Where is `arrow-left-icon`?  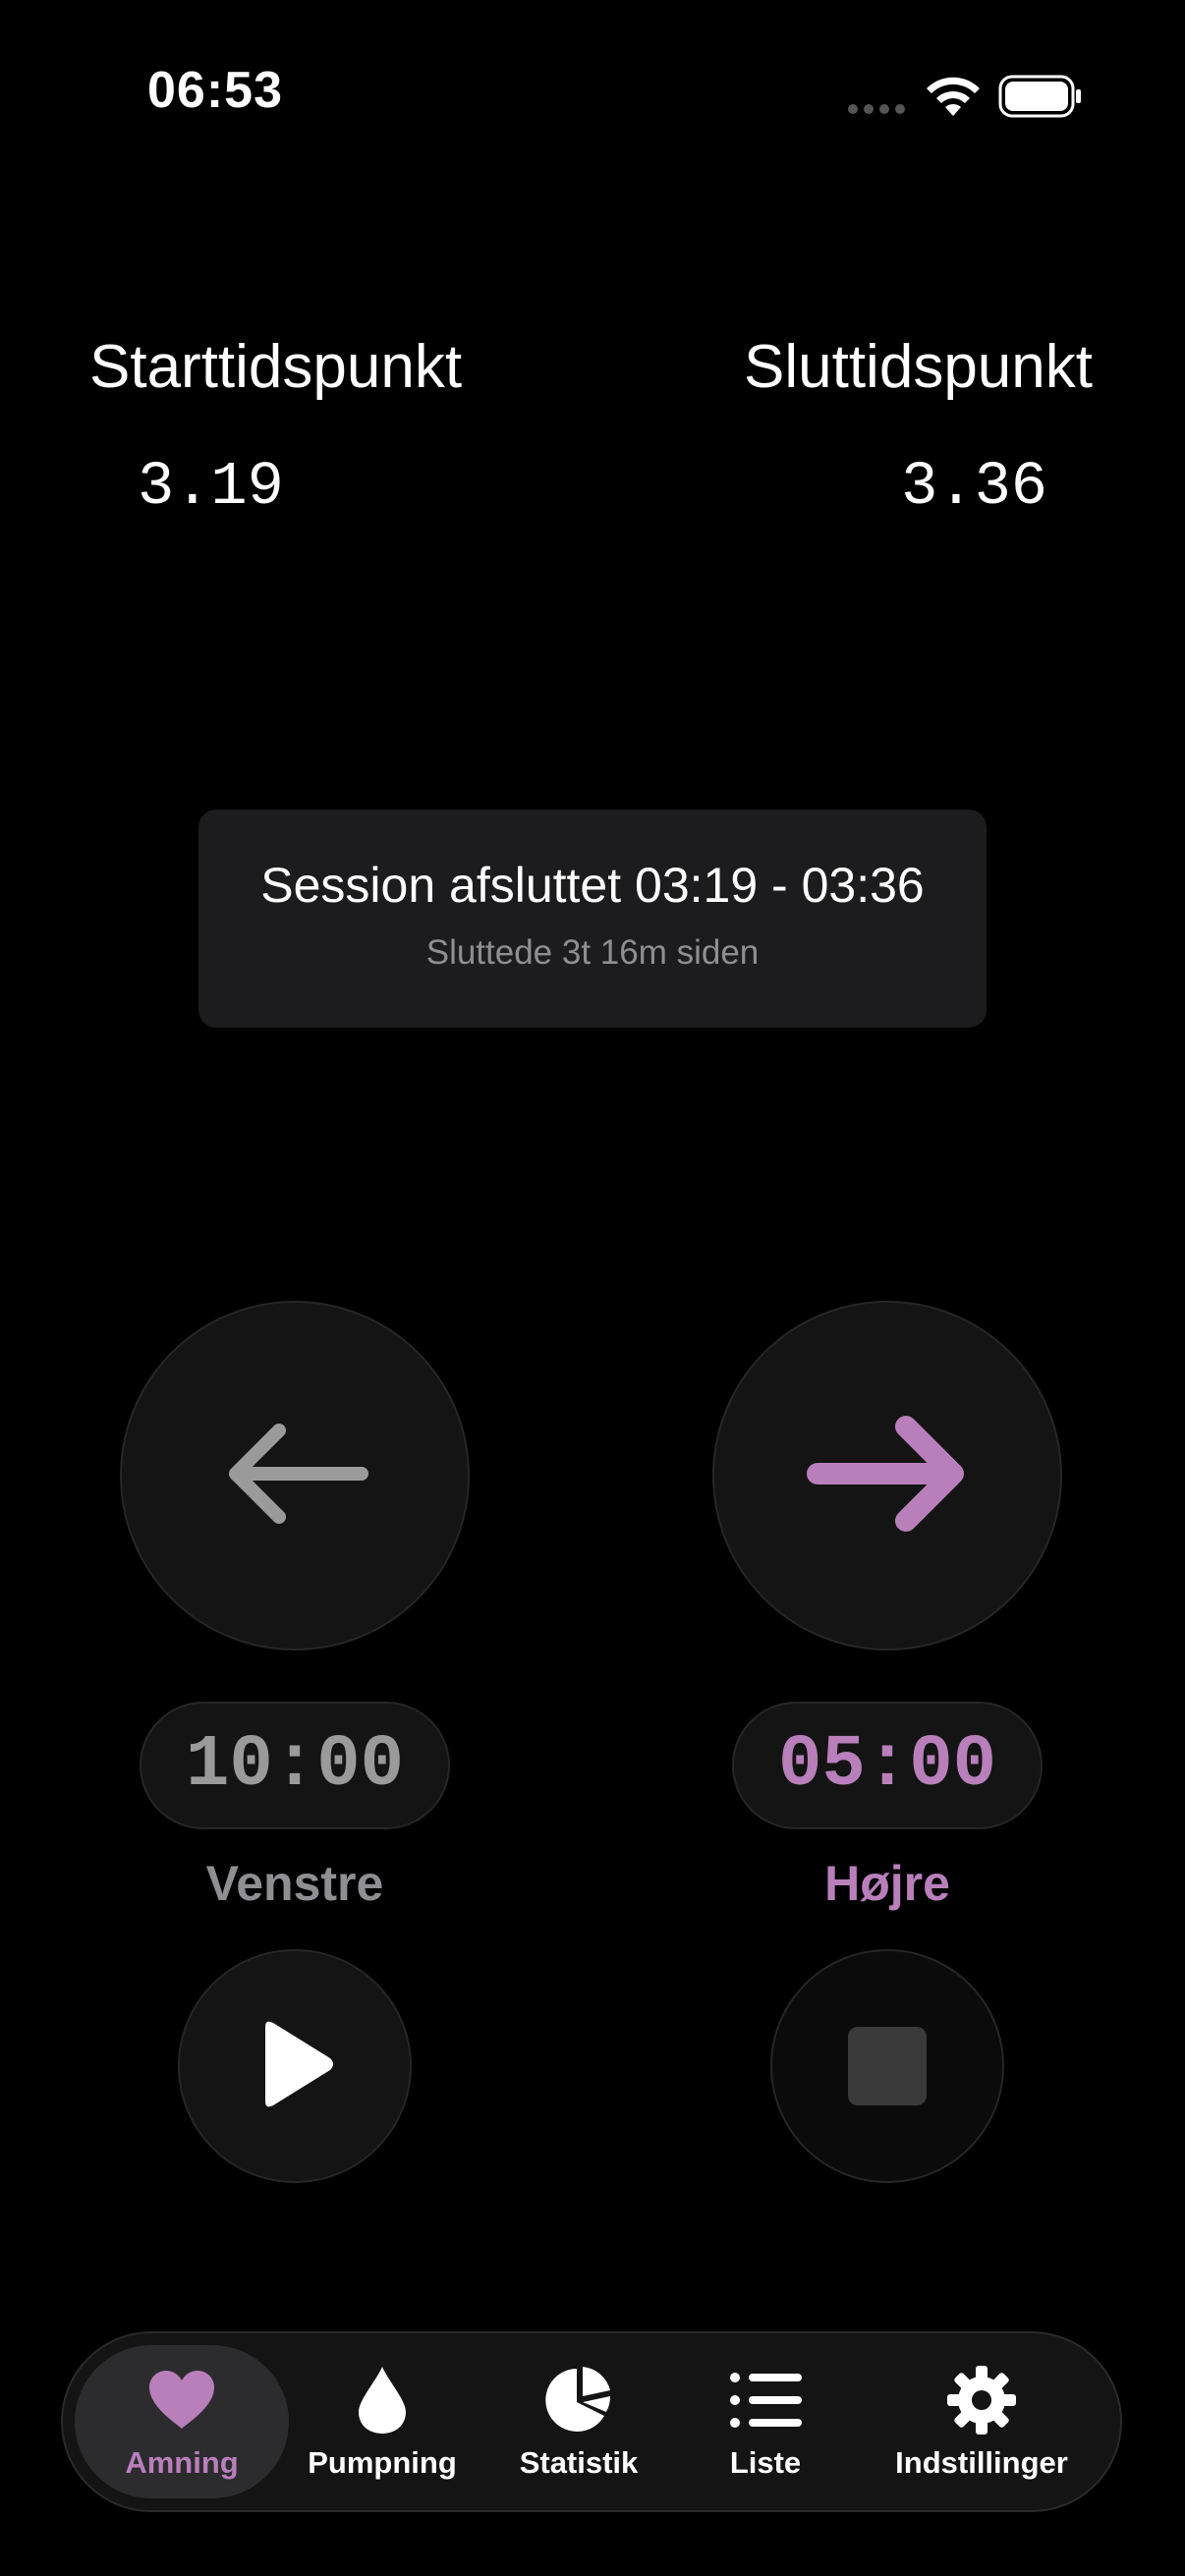 arrow-left-icon is located at coordinates (294, 1476).